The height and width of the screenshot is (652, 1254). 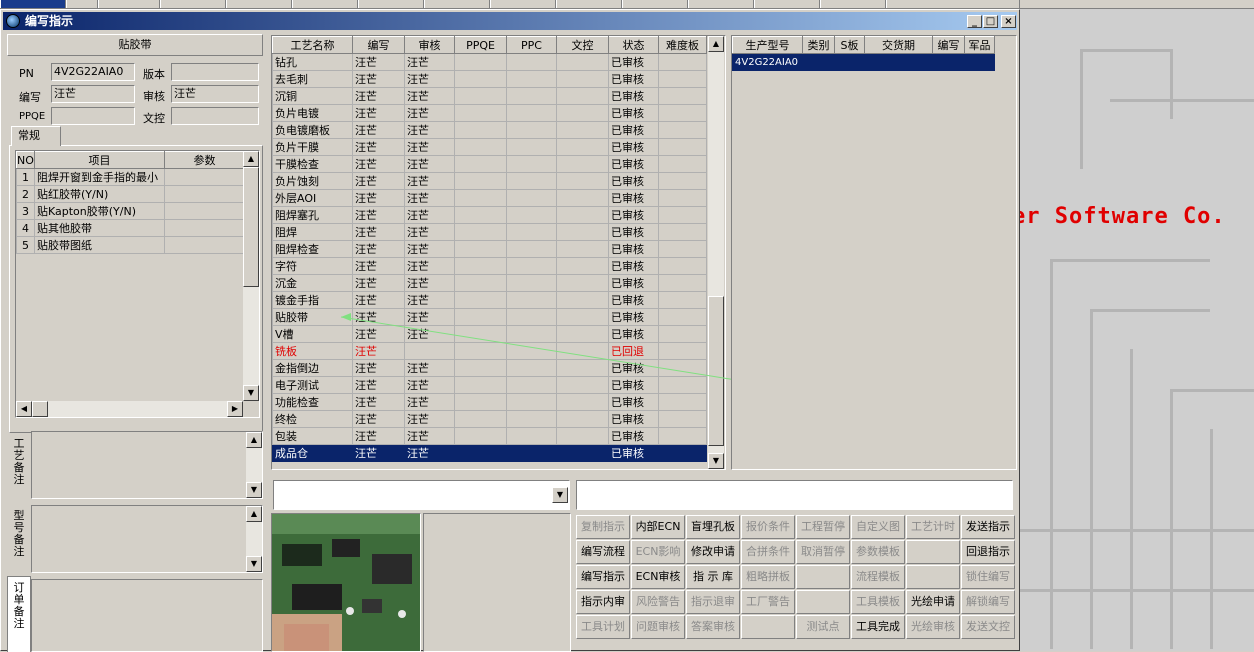 I want to click on process-row: 阻焊 汪芒 汪芒 已审核, so click(x=489, y=232).